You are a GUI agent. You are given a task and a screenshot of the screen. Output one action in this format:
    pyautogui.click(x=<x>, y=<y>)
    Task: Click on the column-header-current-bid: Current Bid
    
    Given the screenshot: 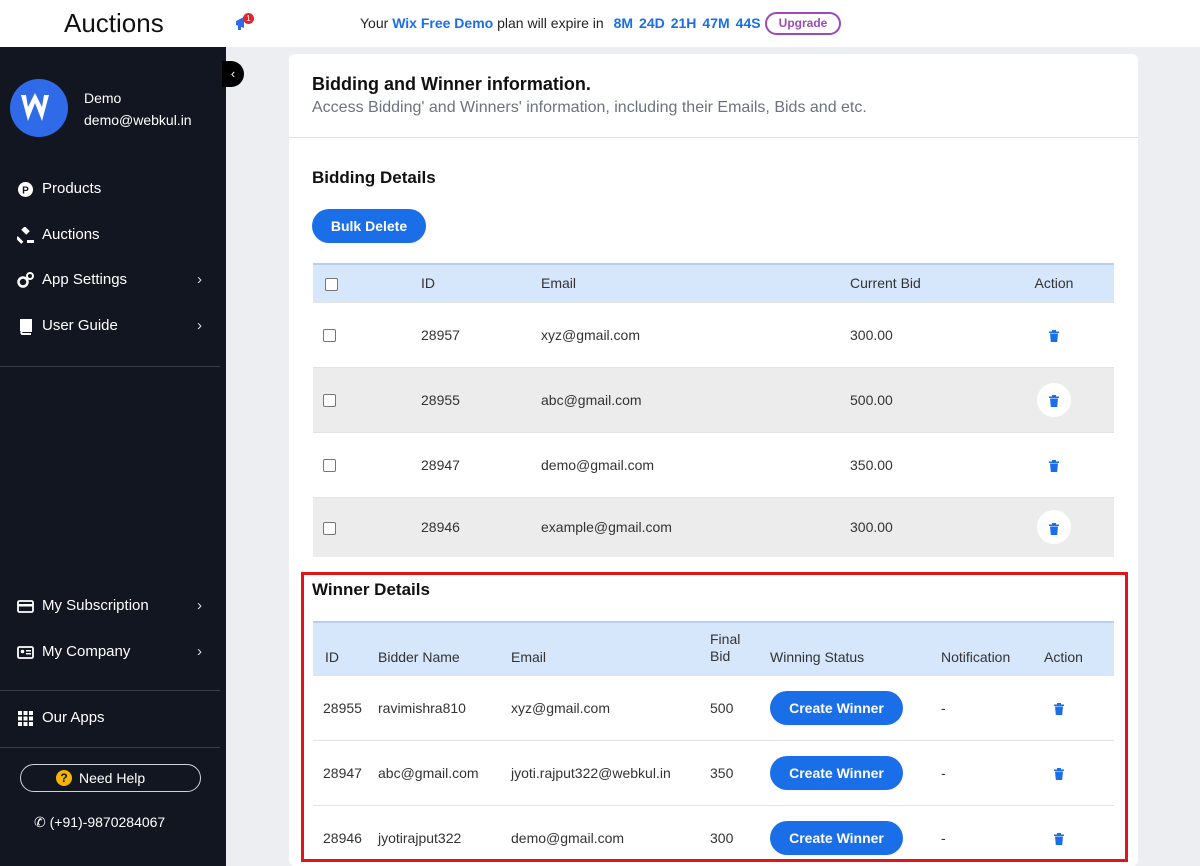 What is the action you would take?
    pyautogui.click(x=922, y=282)
    